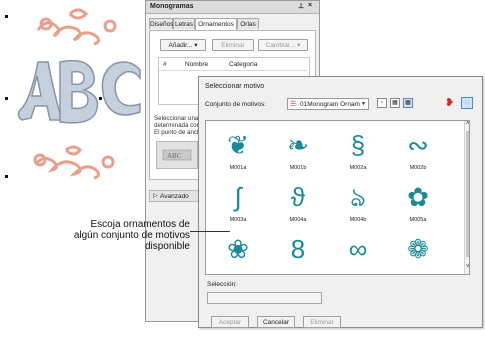 The height and width of the screenshot is (350, 485). Describe the element at coordinates (178, 125) in the screenshot. I see `help-line-2: determinada com` at that location.